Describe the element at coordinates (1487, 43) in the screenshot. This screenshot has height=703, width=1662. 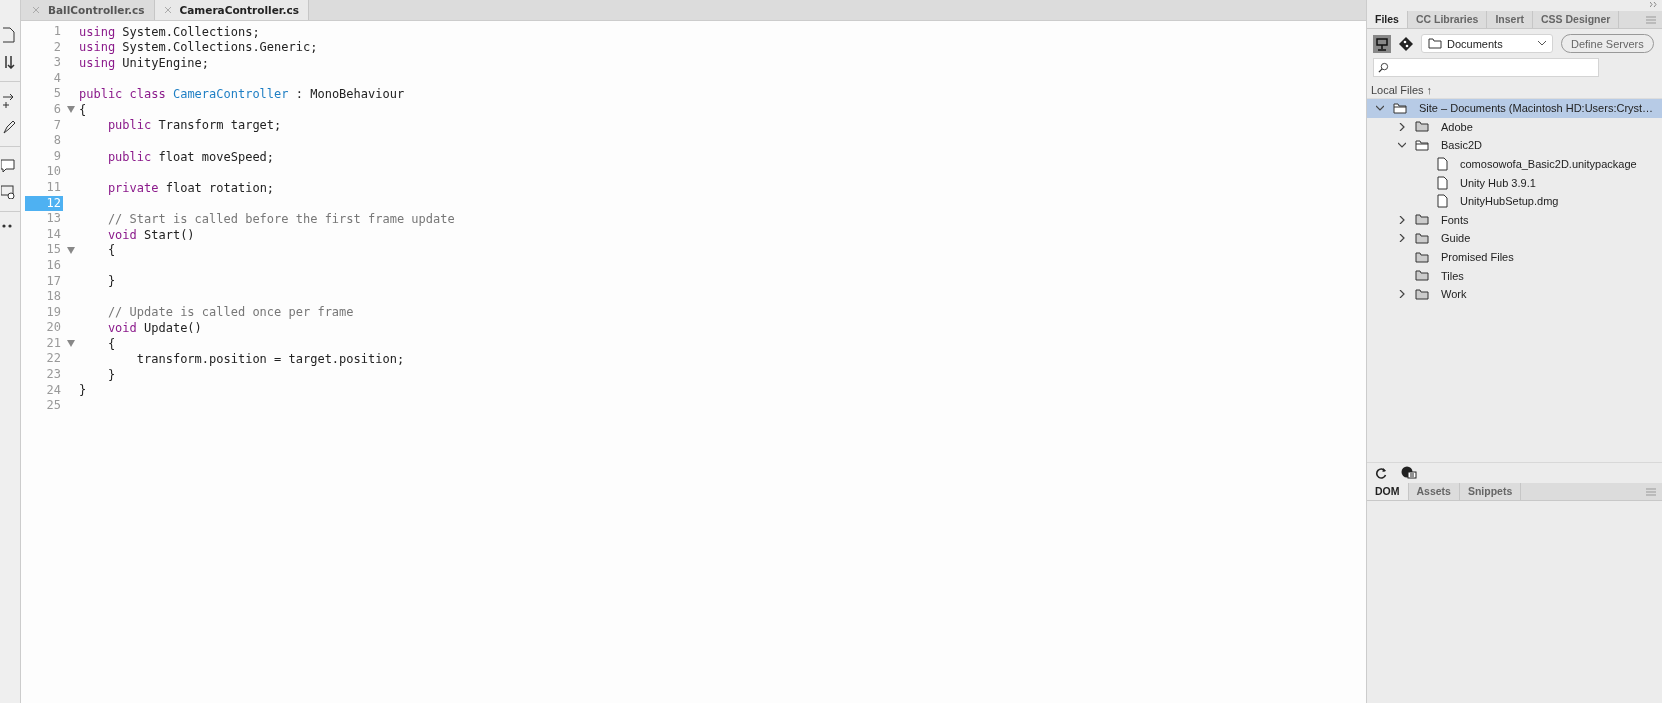
I see `site-dropdown: Documents` at that location.